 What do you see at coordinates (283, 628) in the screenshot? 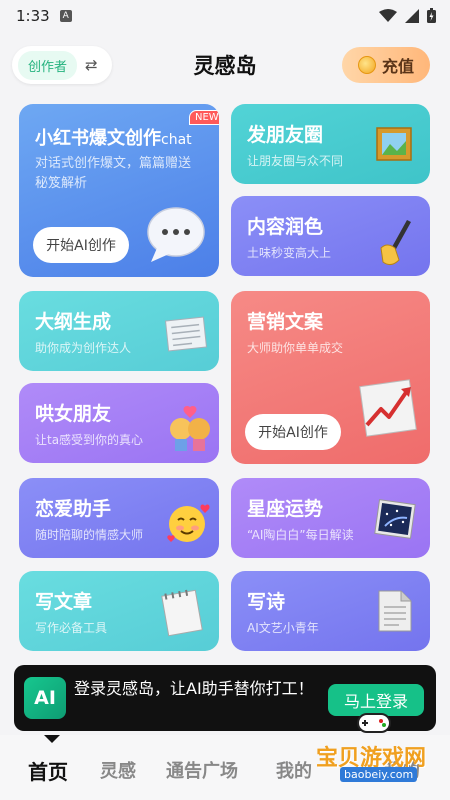
I see `card-subtitle: AI文艺小青年` at bounding box center [283, 628].